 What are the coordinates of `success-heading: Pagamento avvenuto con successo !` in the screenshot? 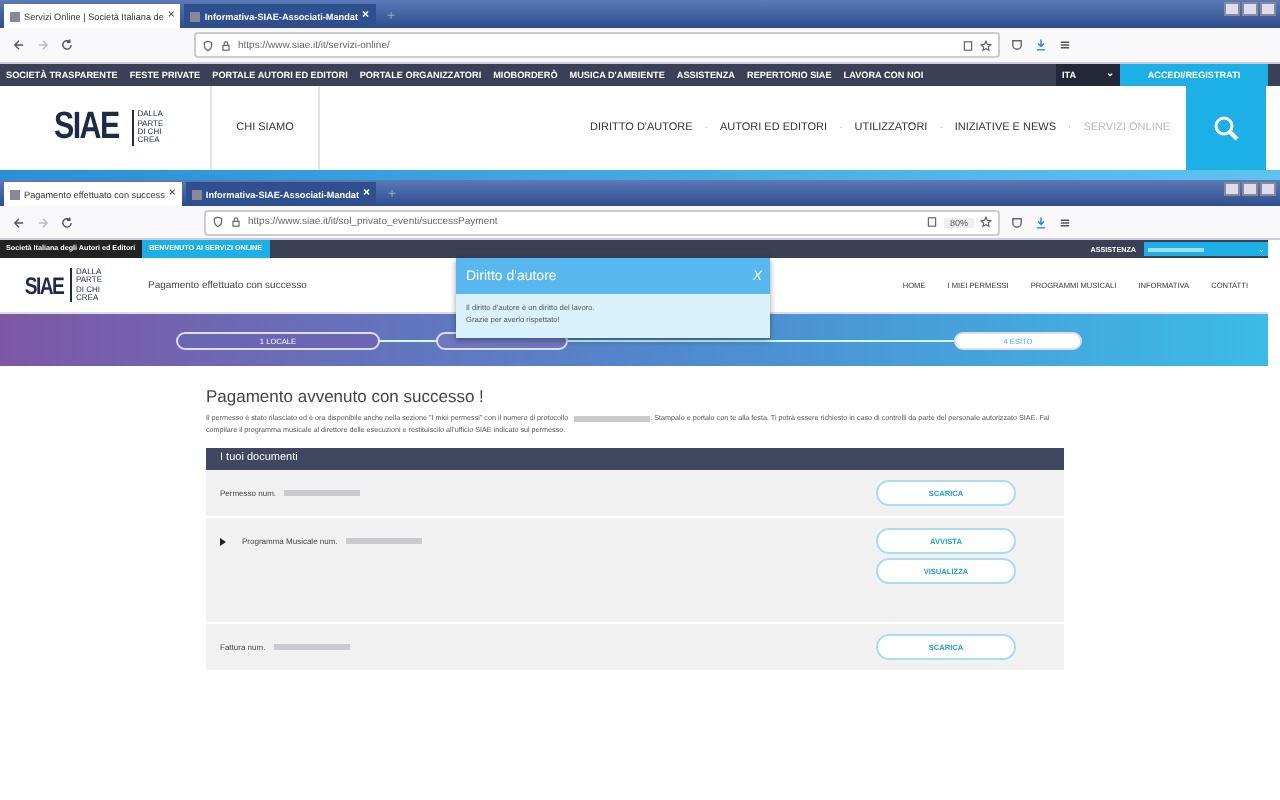 It's located at (346, 396).